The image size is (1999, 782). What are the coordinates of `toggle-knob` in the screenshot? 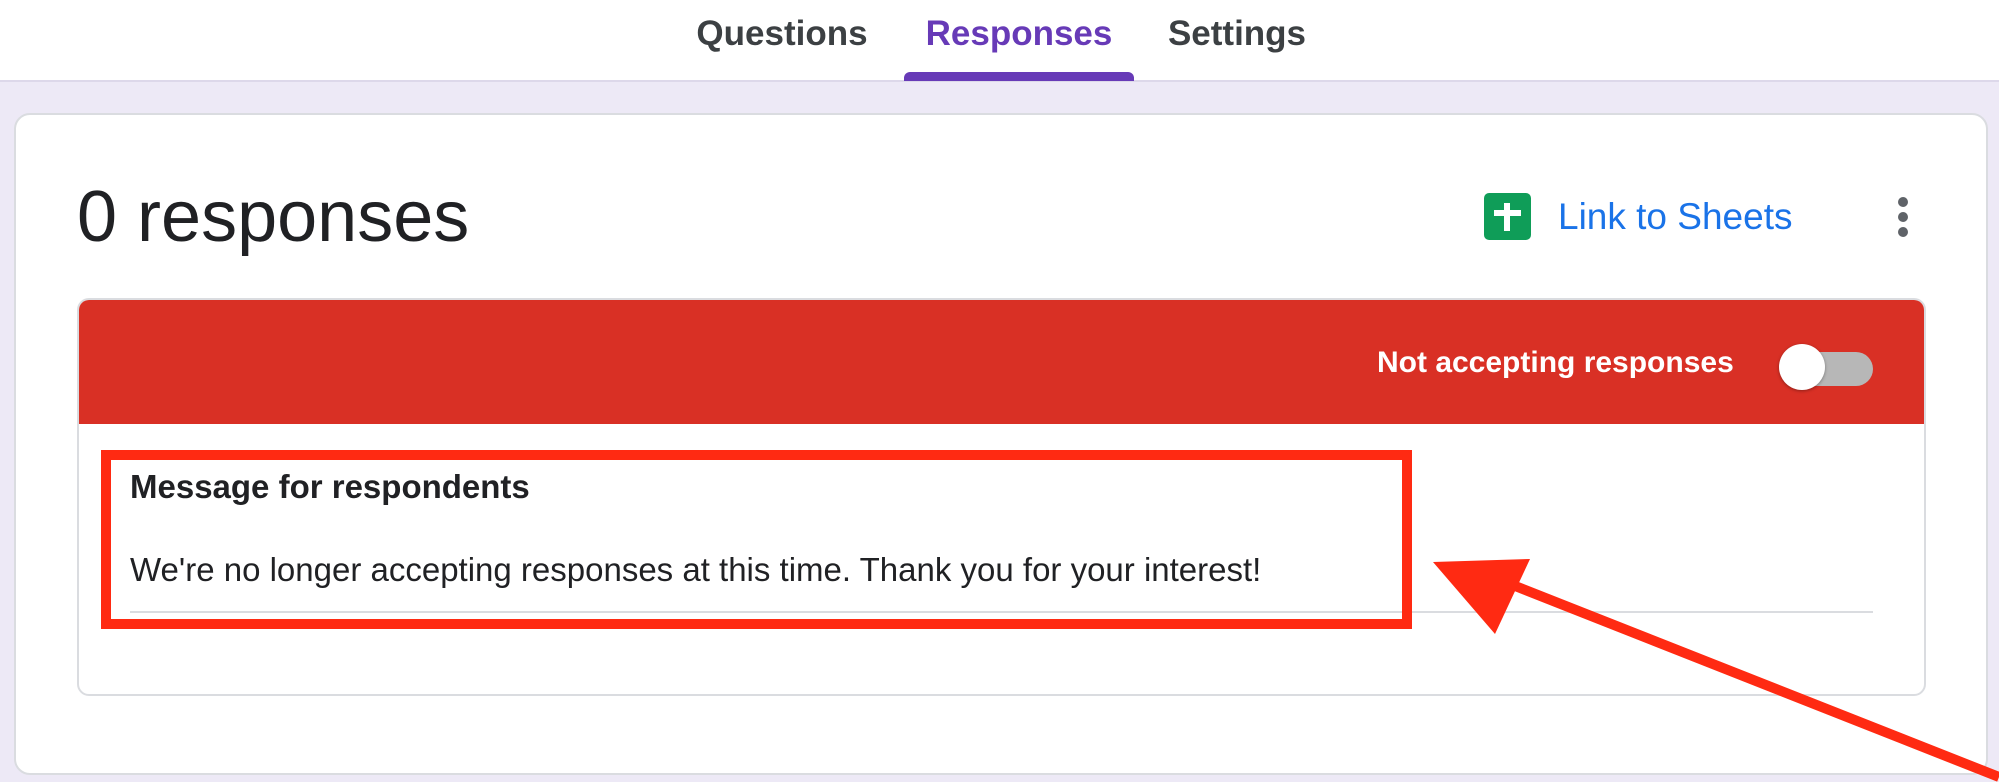 It's located at (1802, 367).